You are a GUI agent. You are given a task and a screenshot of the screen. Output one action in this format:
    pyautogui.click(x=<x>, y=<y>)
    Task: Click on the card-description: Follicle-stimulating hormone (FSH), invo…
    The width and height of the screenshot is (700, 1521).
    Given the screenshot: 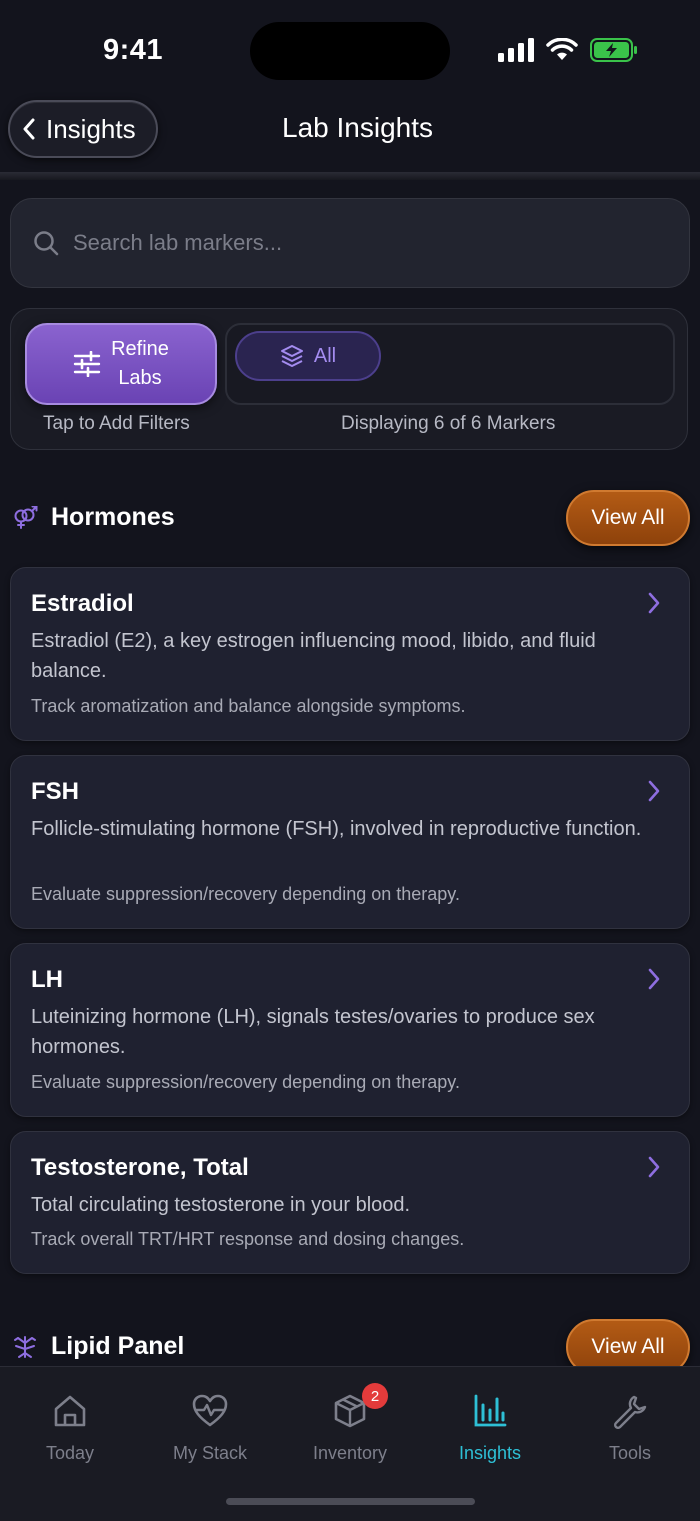 What is the action you would take?
    pyautogui.click(x=336, y=829)
    